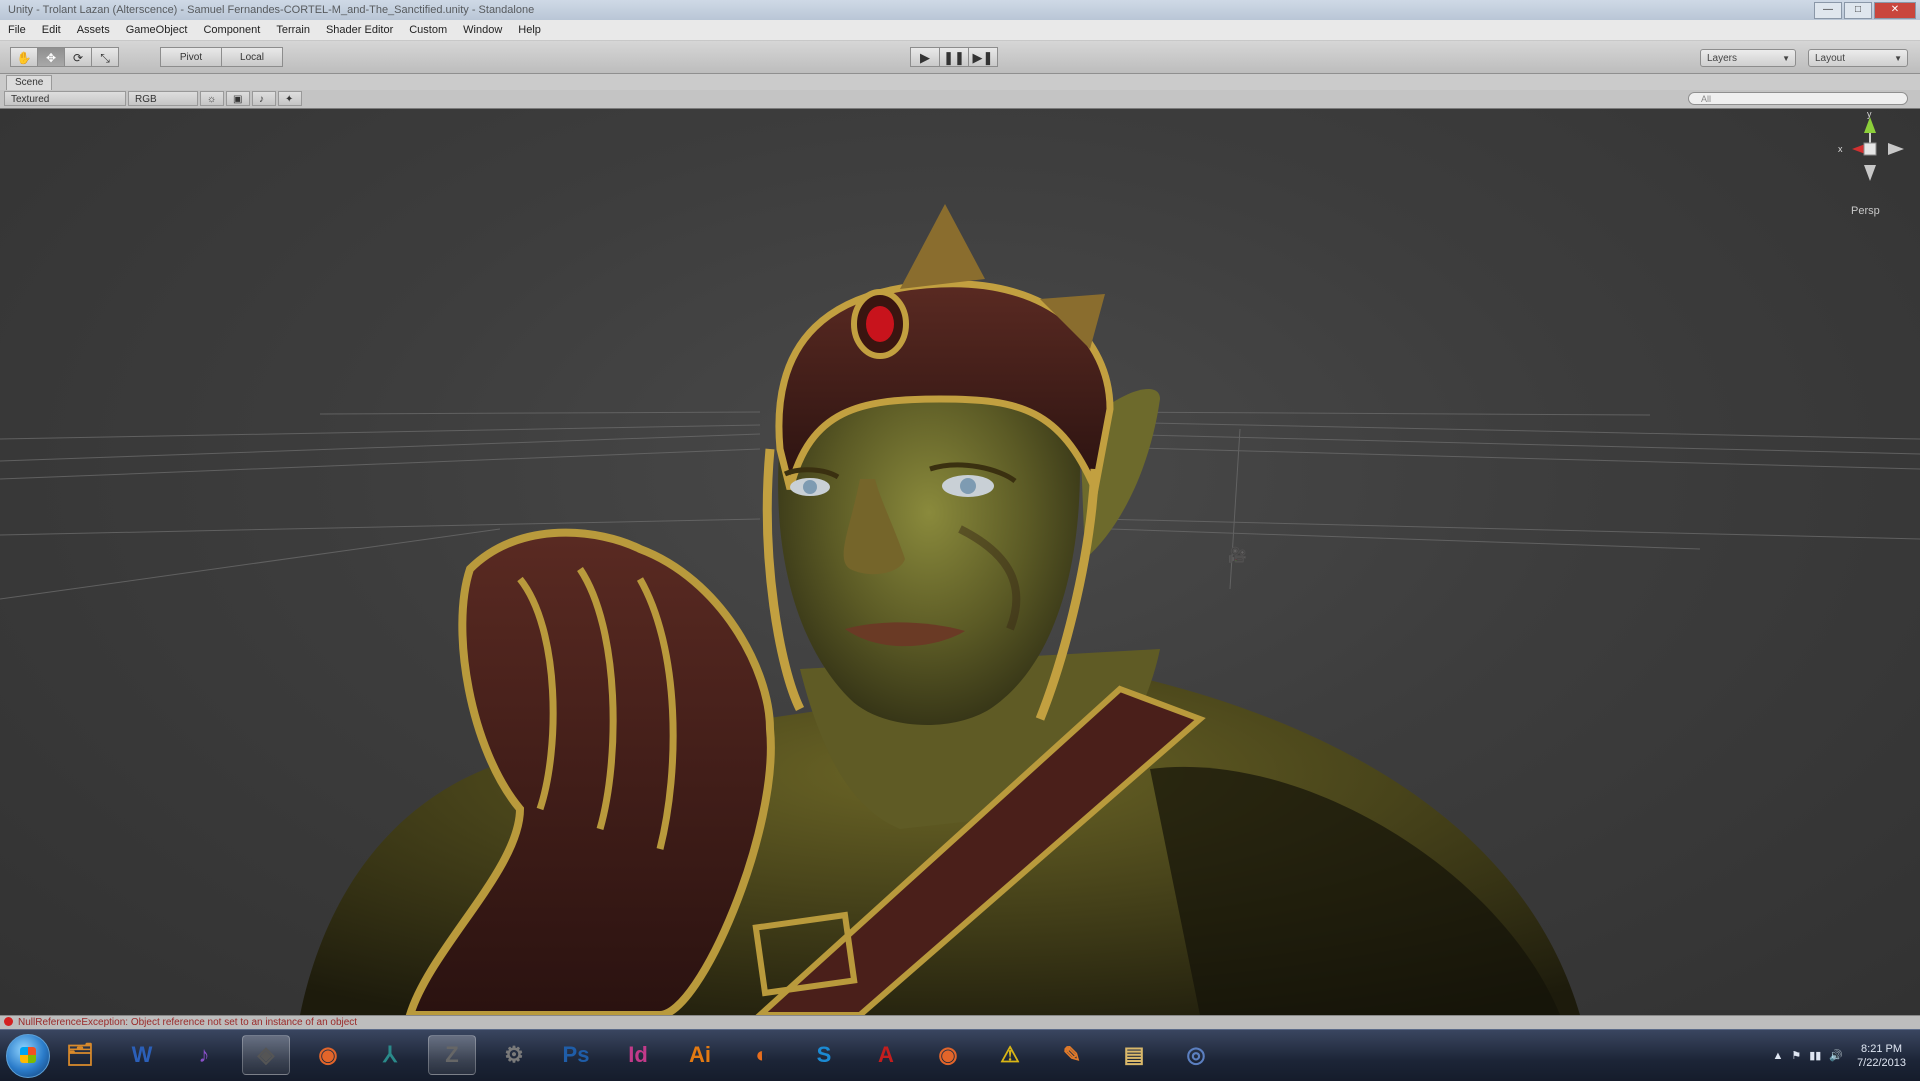 This screenshot has height=1081, width=1920. Describe the element at coordinates (204, 1055) in the screenshot. I see `media-app-icon: ♪` at that location.